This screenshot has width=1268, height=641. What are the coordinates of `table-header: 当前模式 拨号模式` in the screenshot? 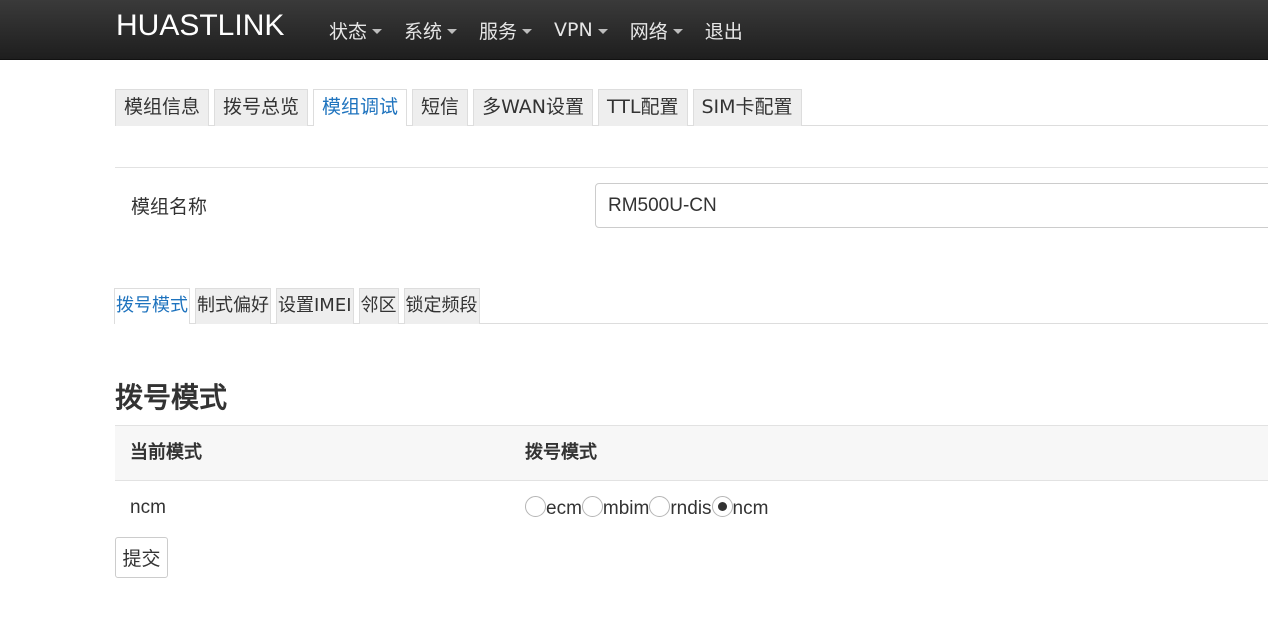 It's located at (691, 453).